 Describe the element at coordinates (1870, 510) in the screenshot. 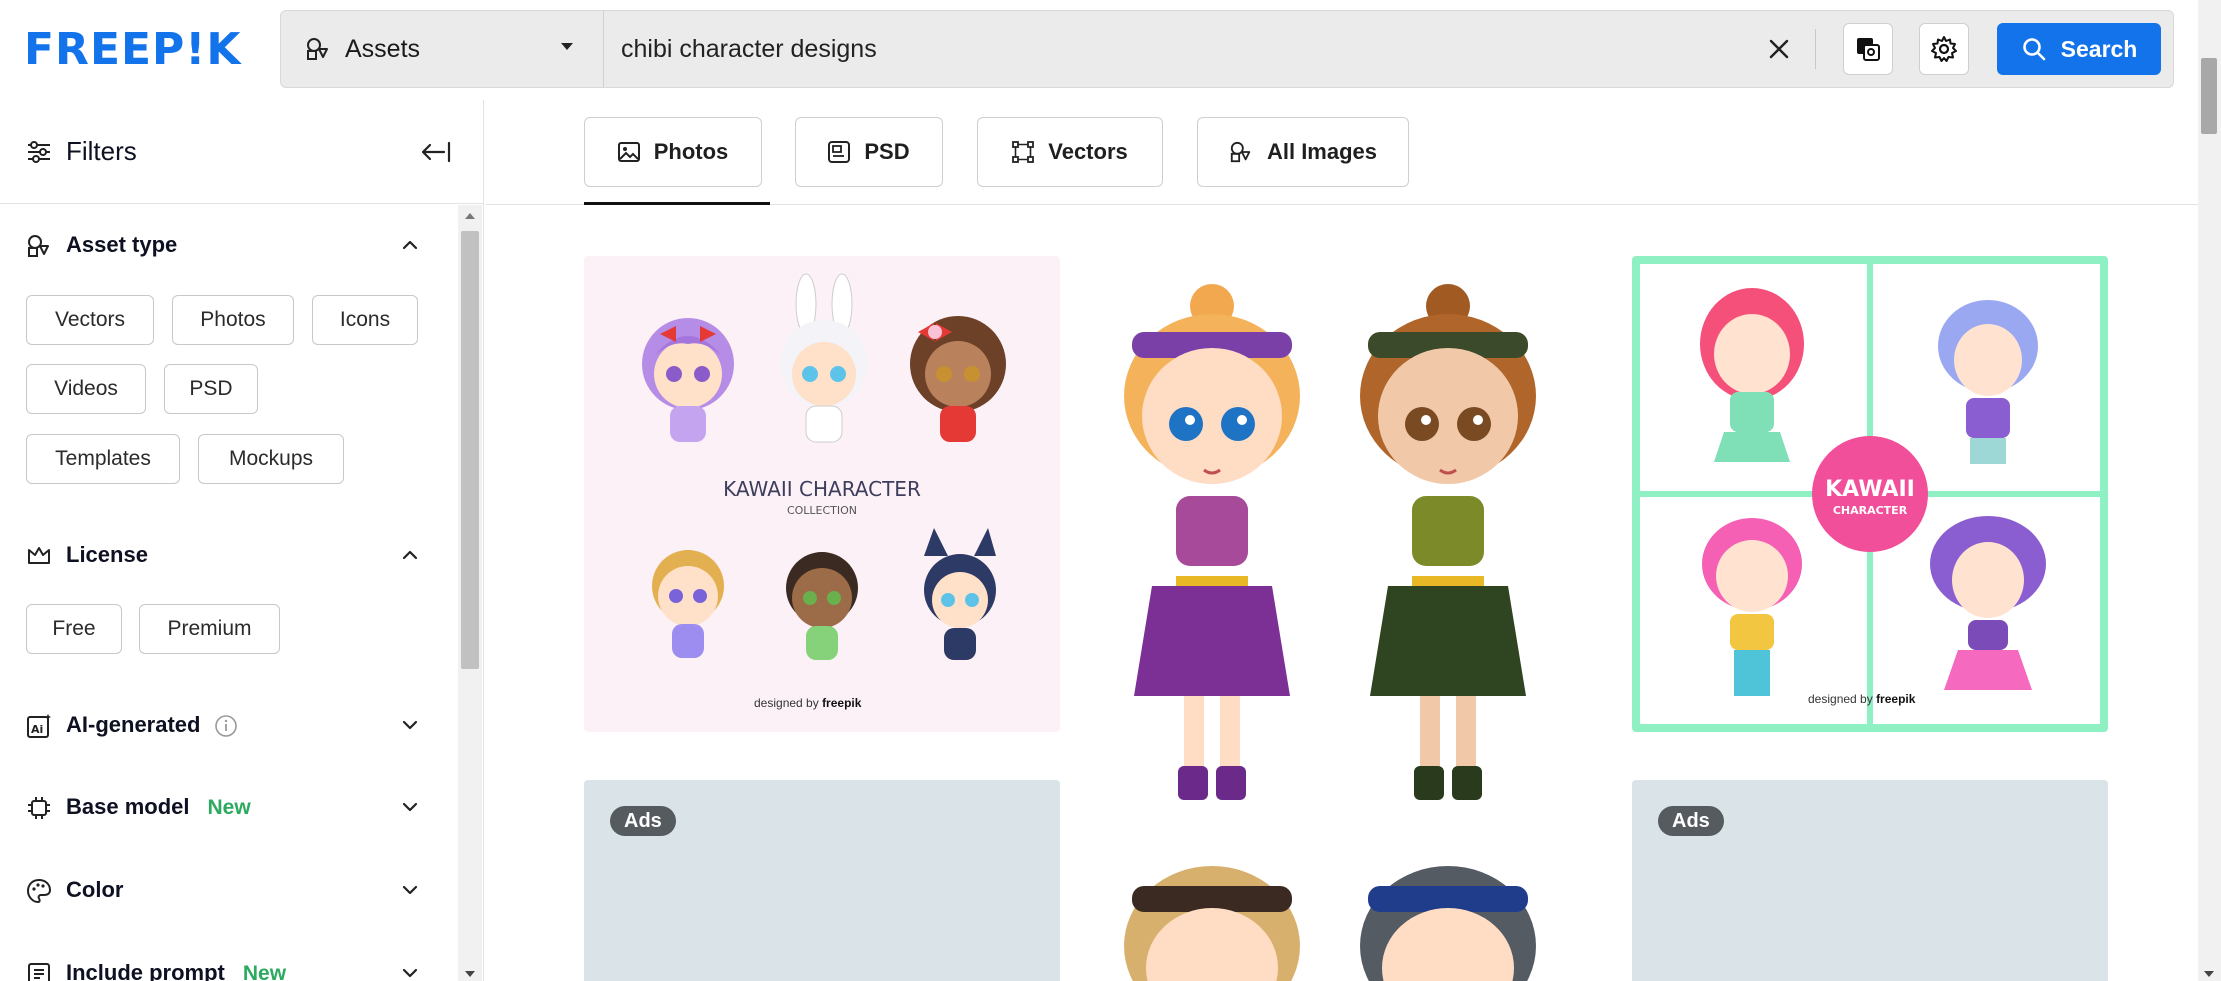

I see `badge-line2: CHARACTER` at that location.